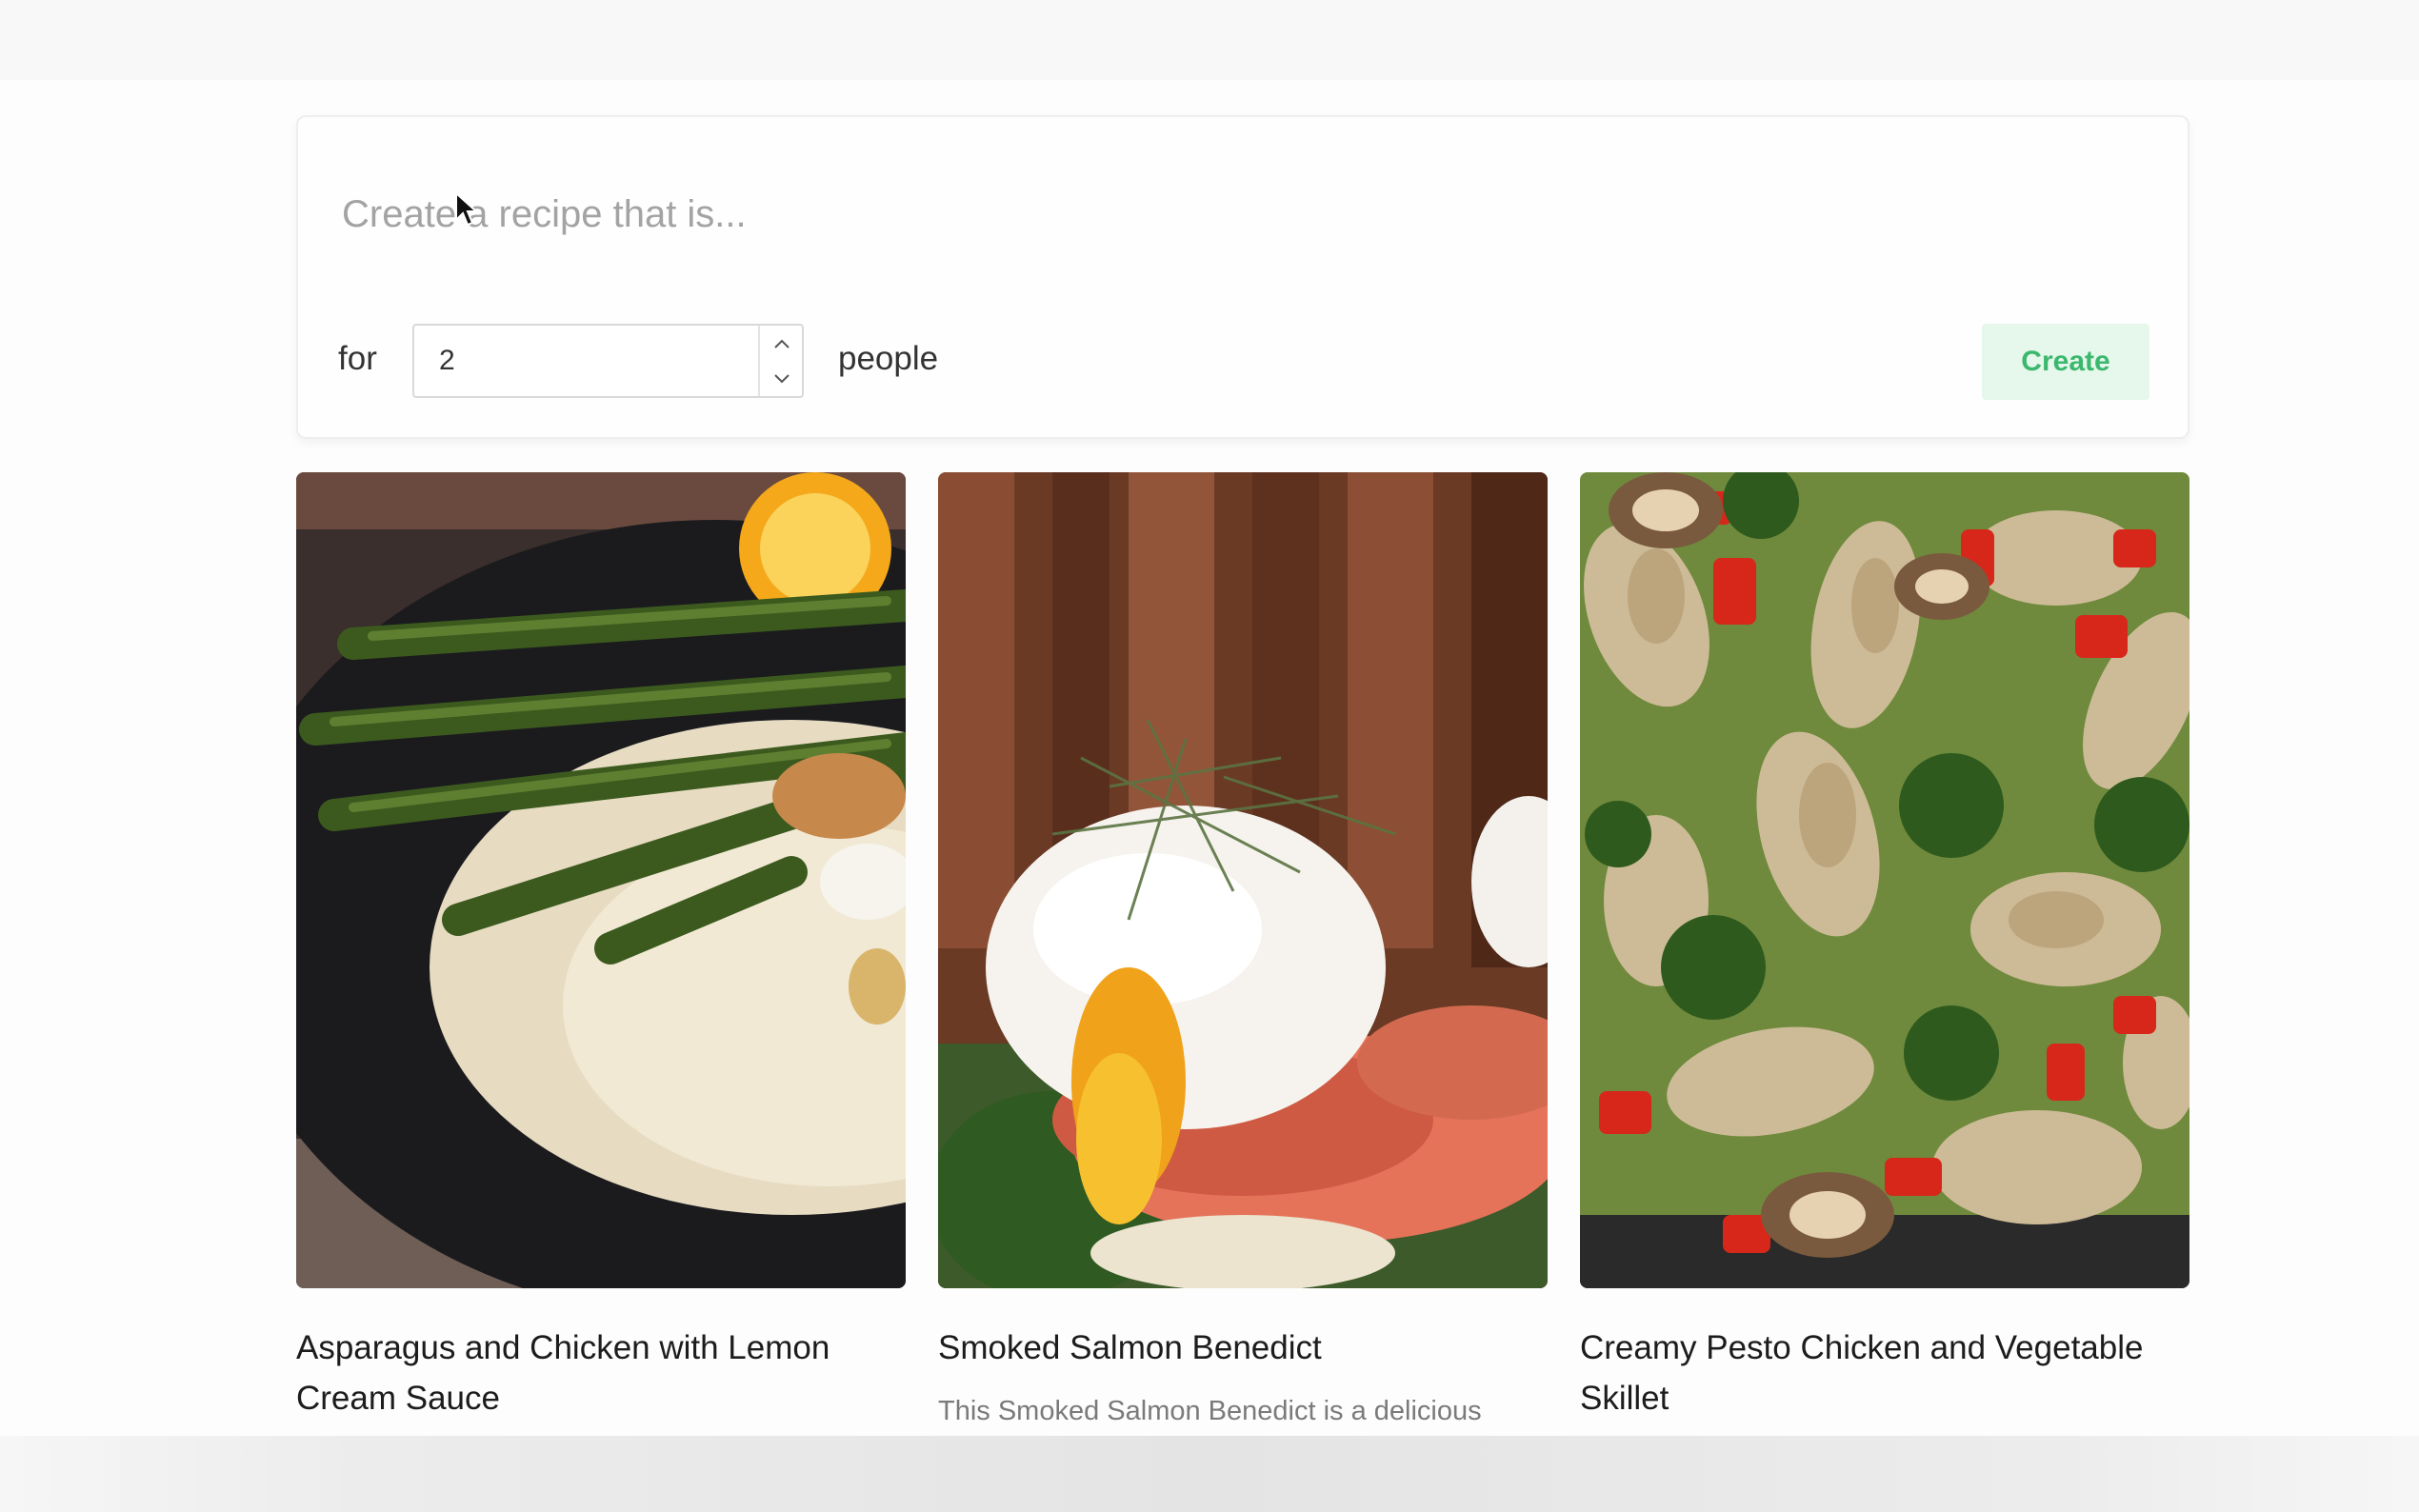  What do you see at coordinates (1209, 1474) in the screenshot?
I see `bottom-fade` at bounding box center [1209, 1474].